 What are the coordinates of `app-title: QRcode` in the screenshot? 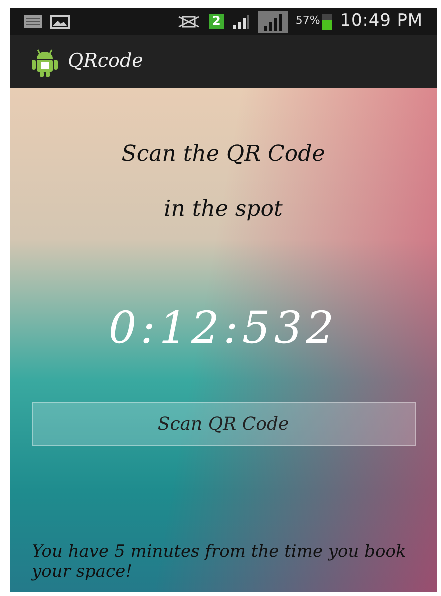 It's located at (106, 61).